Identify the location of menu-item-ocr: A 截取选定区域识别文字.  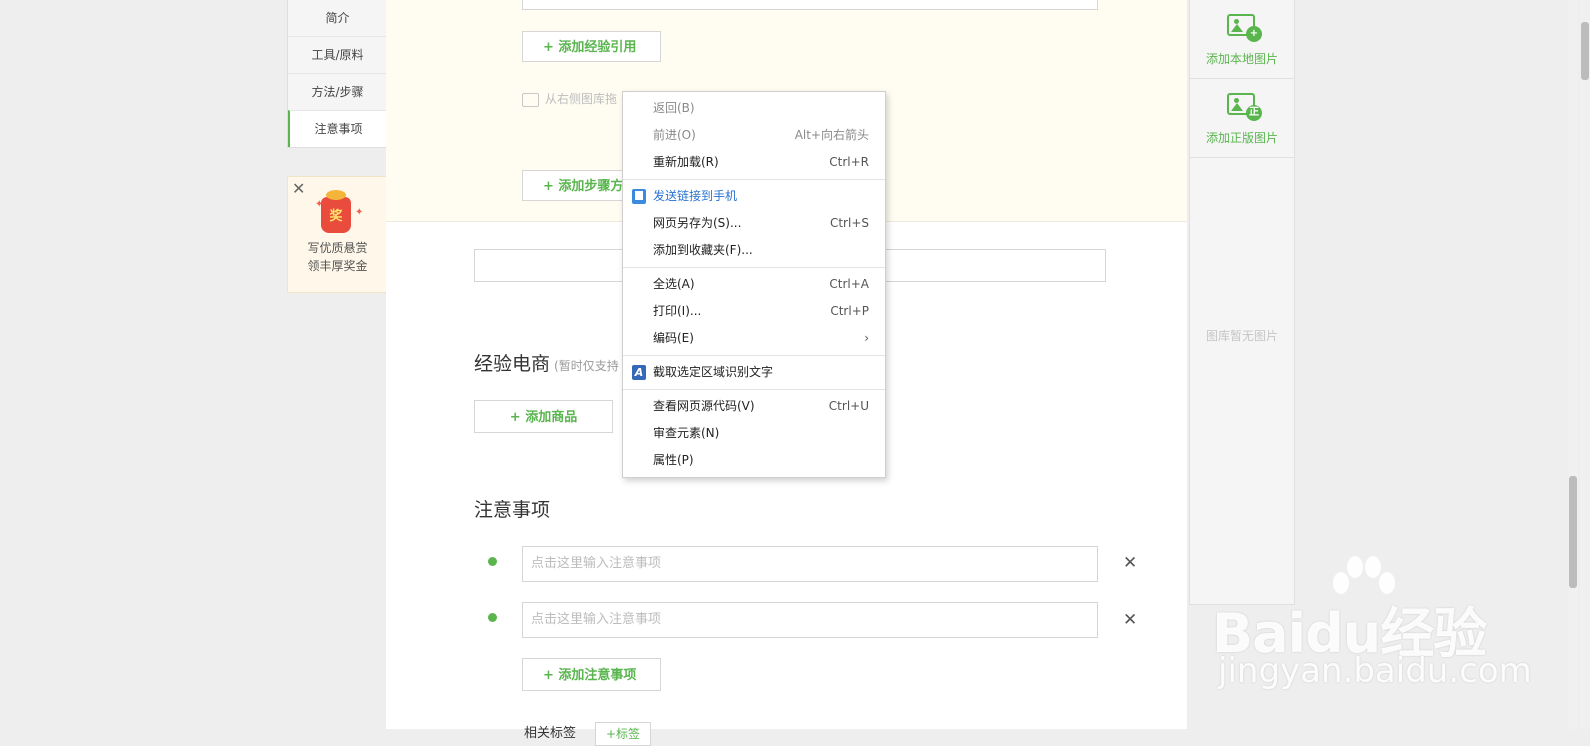
(754, 372).